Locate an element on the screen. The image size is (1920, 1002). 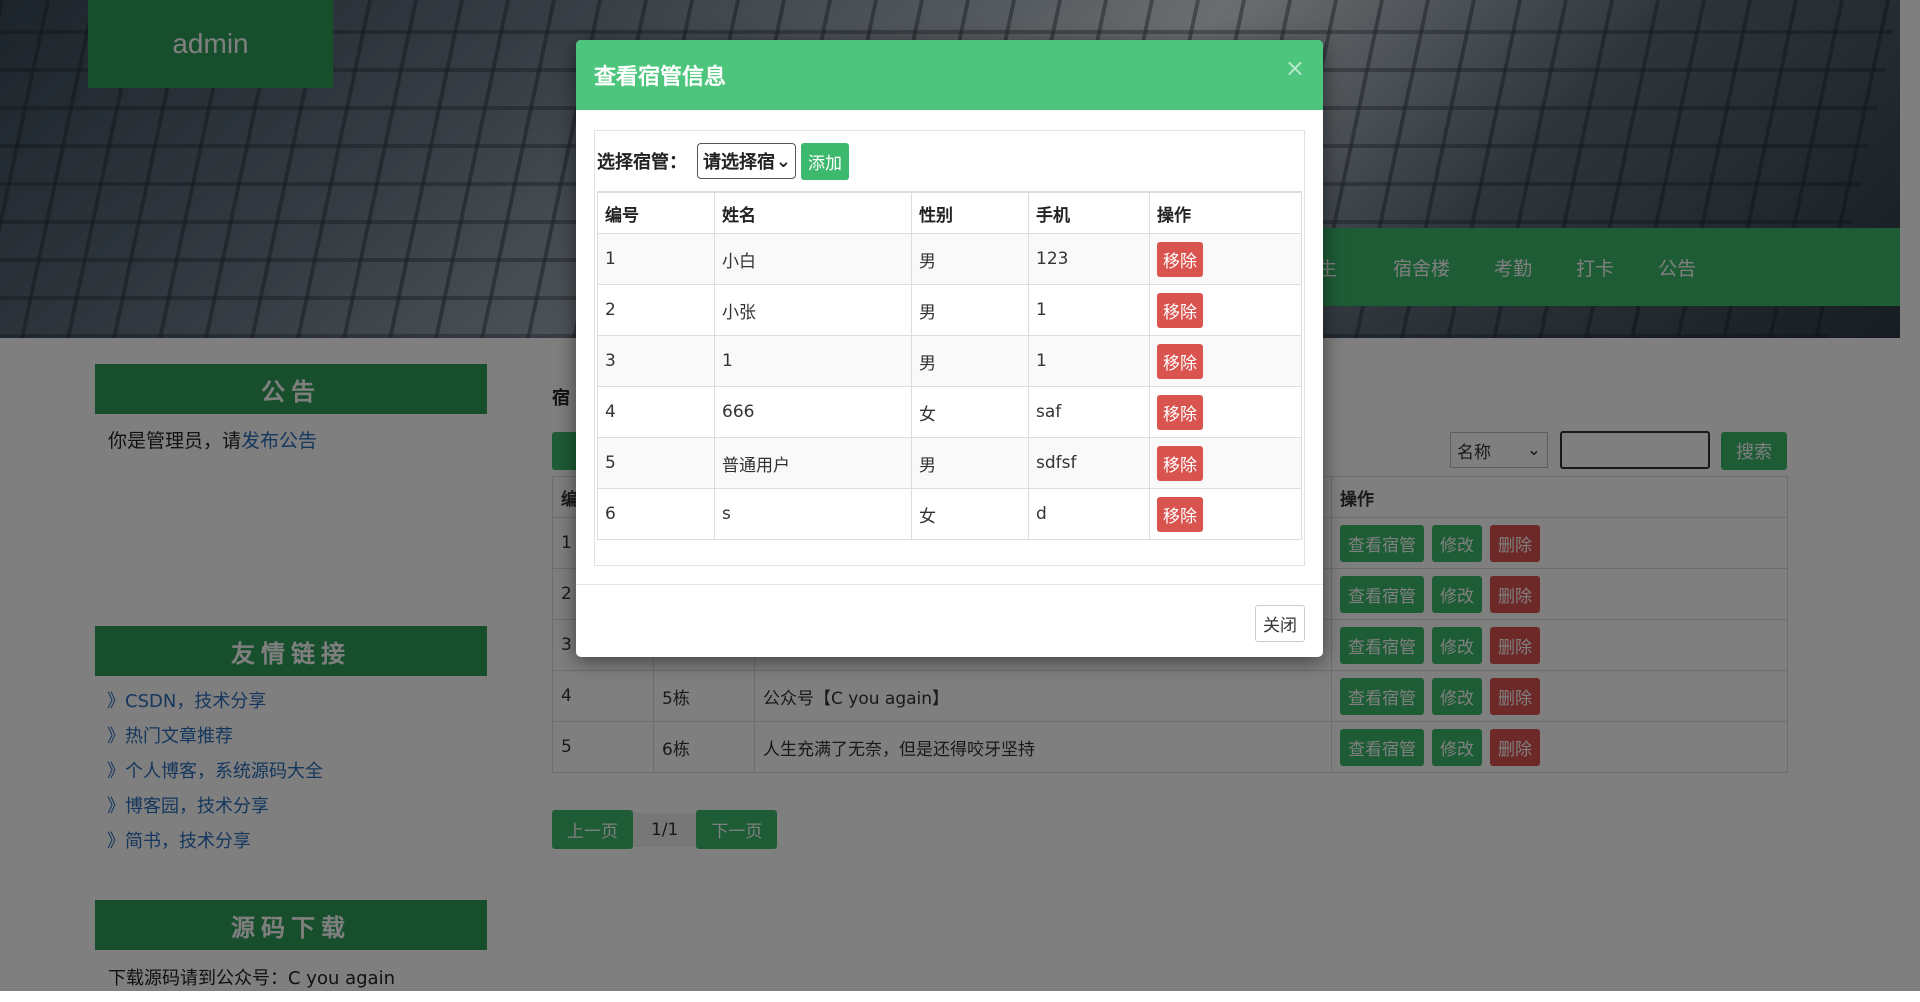
cell-id: 1 is located at coordinates (656, 259).